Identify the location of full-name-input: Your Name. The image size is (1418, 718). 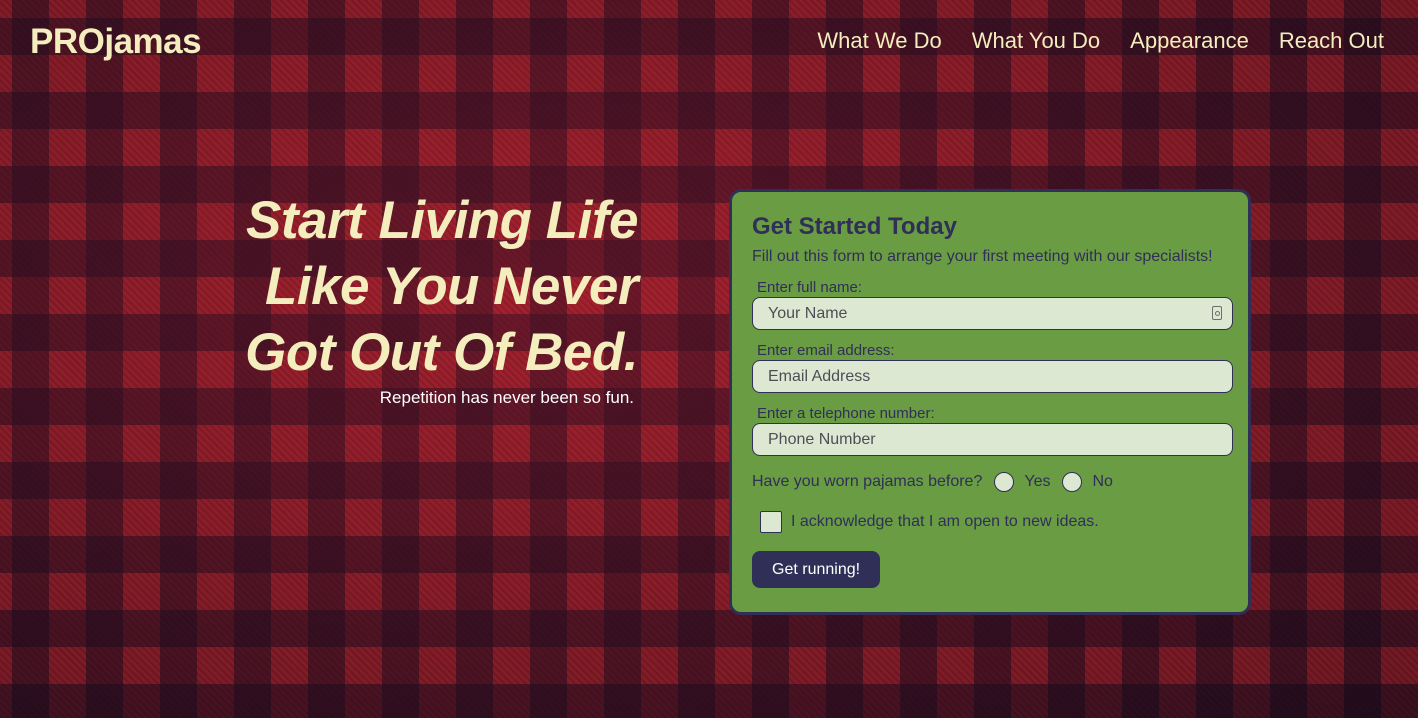
(992, 313).